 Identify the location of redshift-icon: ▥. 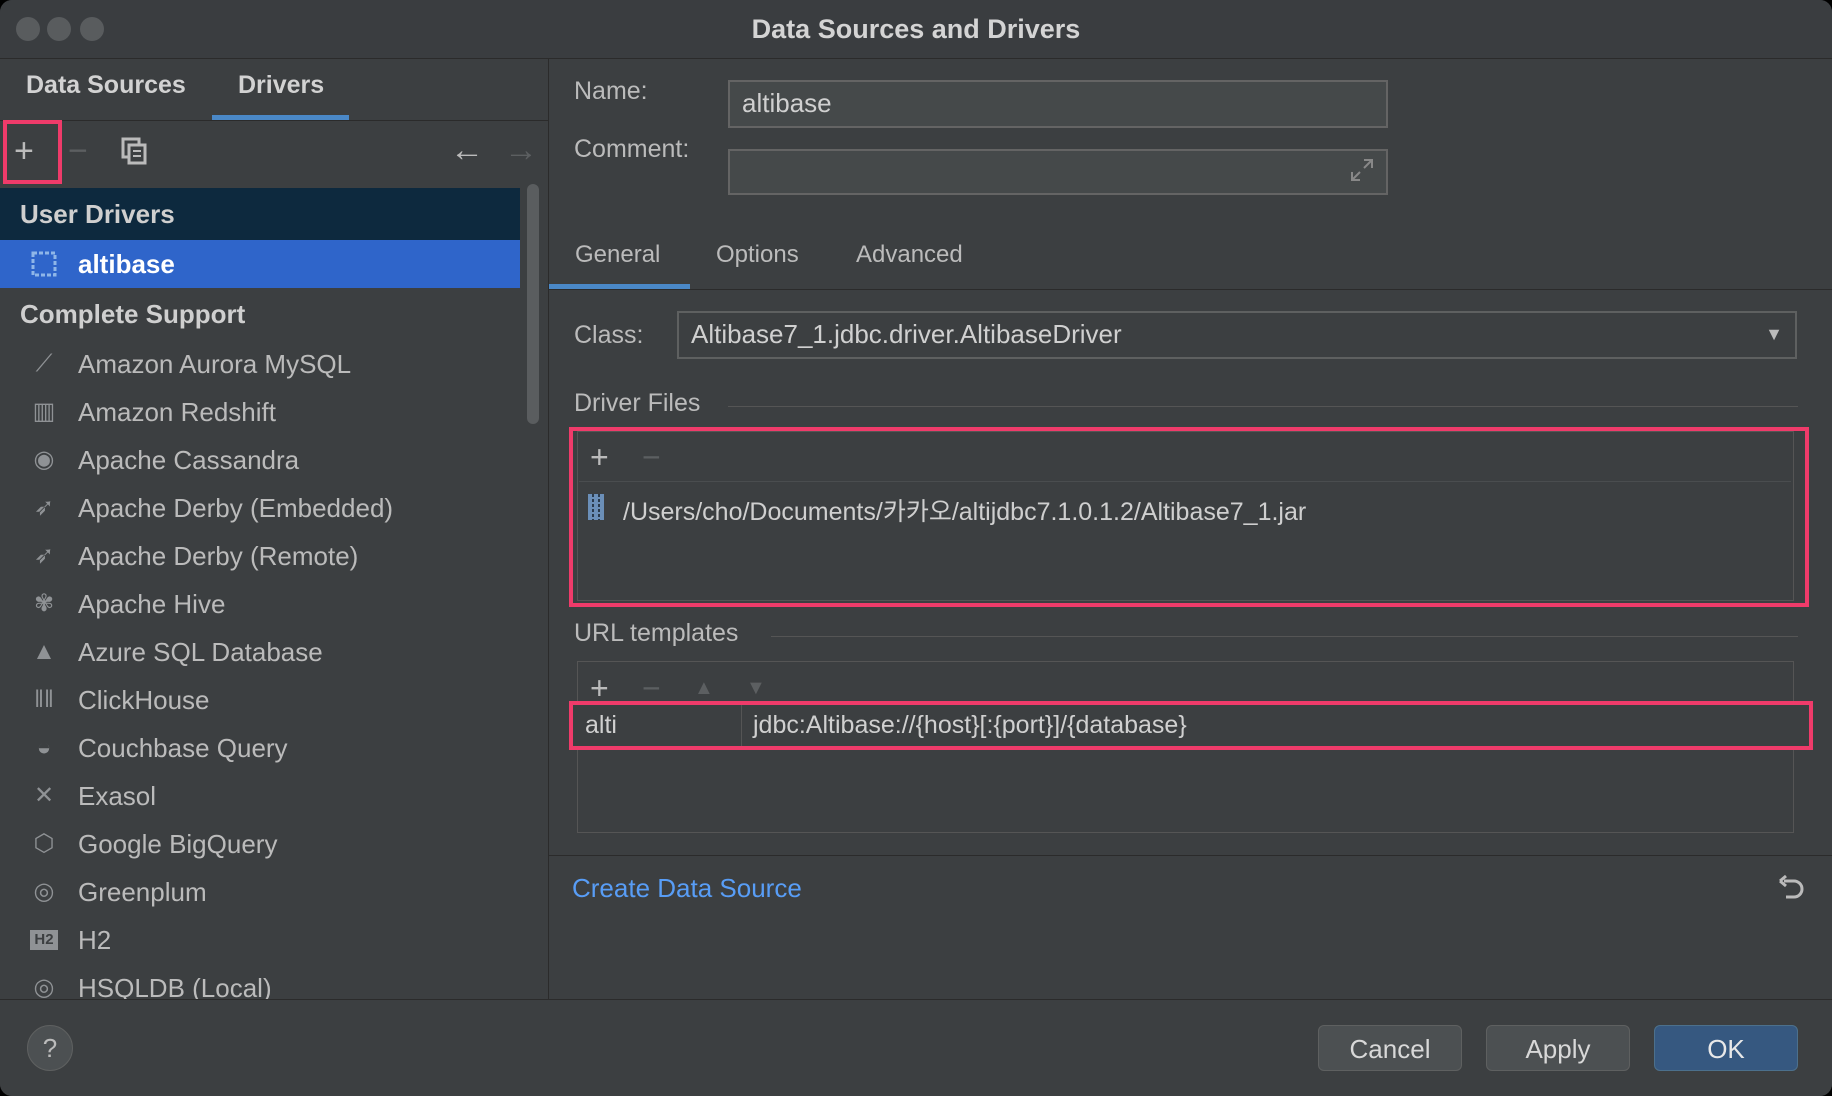
(44, 411).